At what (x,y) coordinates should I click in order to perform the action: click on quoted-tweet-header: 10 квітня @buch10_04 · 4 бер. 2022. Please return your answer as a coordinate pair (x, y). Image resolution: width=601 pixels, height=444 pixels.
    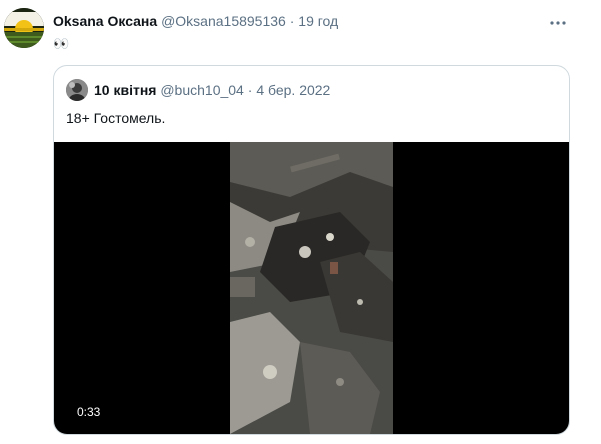
    Looking at the image, I should click on (212, 90).